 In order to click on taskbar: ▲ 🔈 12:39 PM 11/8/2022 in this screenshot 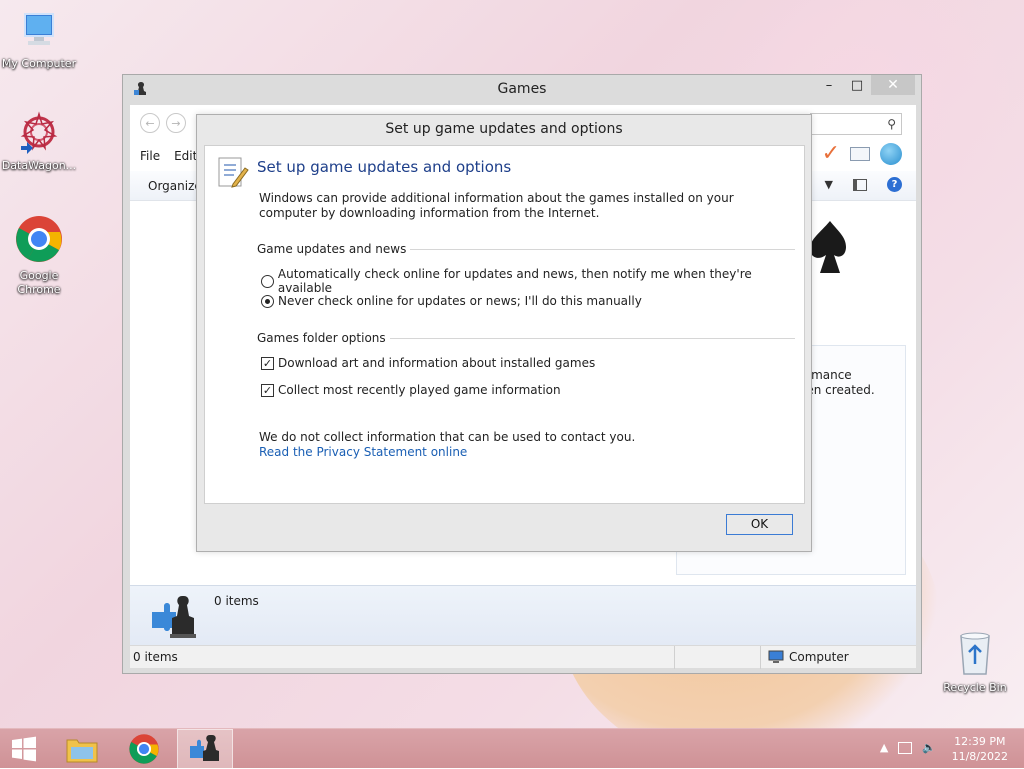, I will do `click(512, 748)`.